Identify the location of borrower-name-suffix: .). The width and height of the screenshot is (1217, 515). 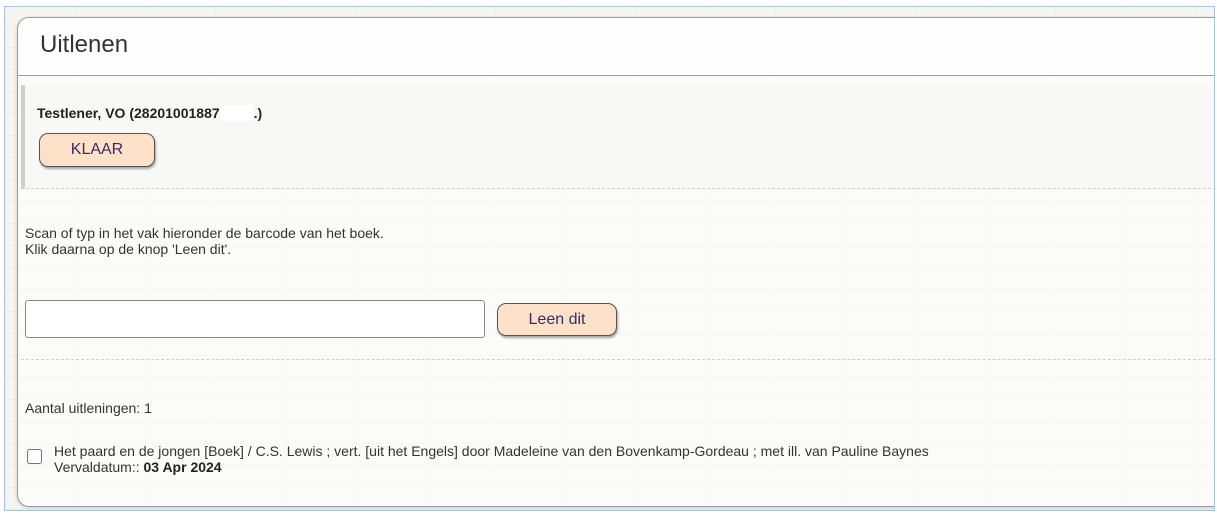
(258, 113).